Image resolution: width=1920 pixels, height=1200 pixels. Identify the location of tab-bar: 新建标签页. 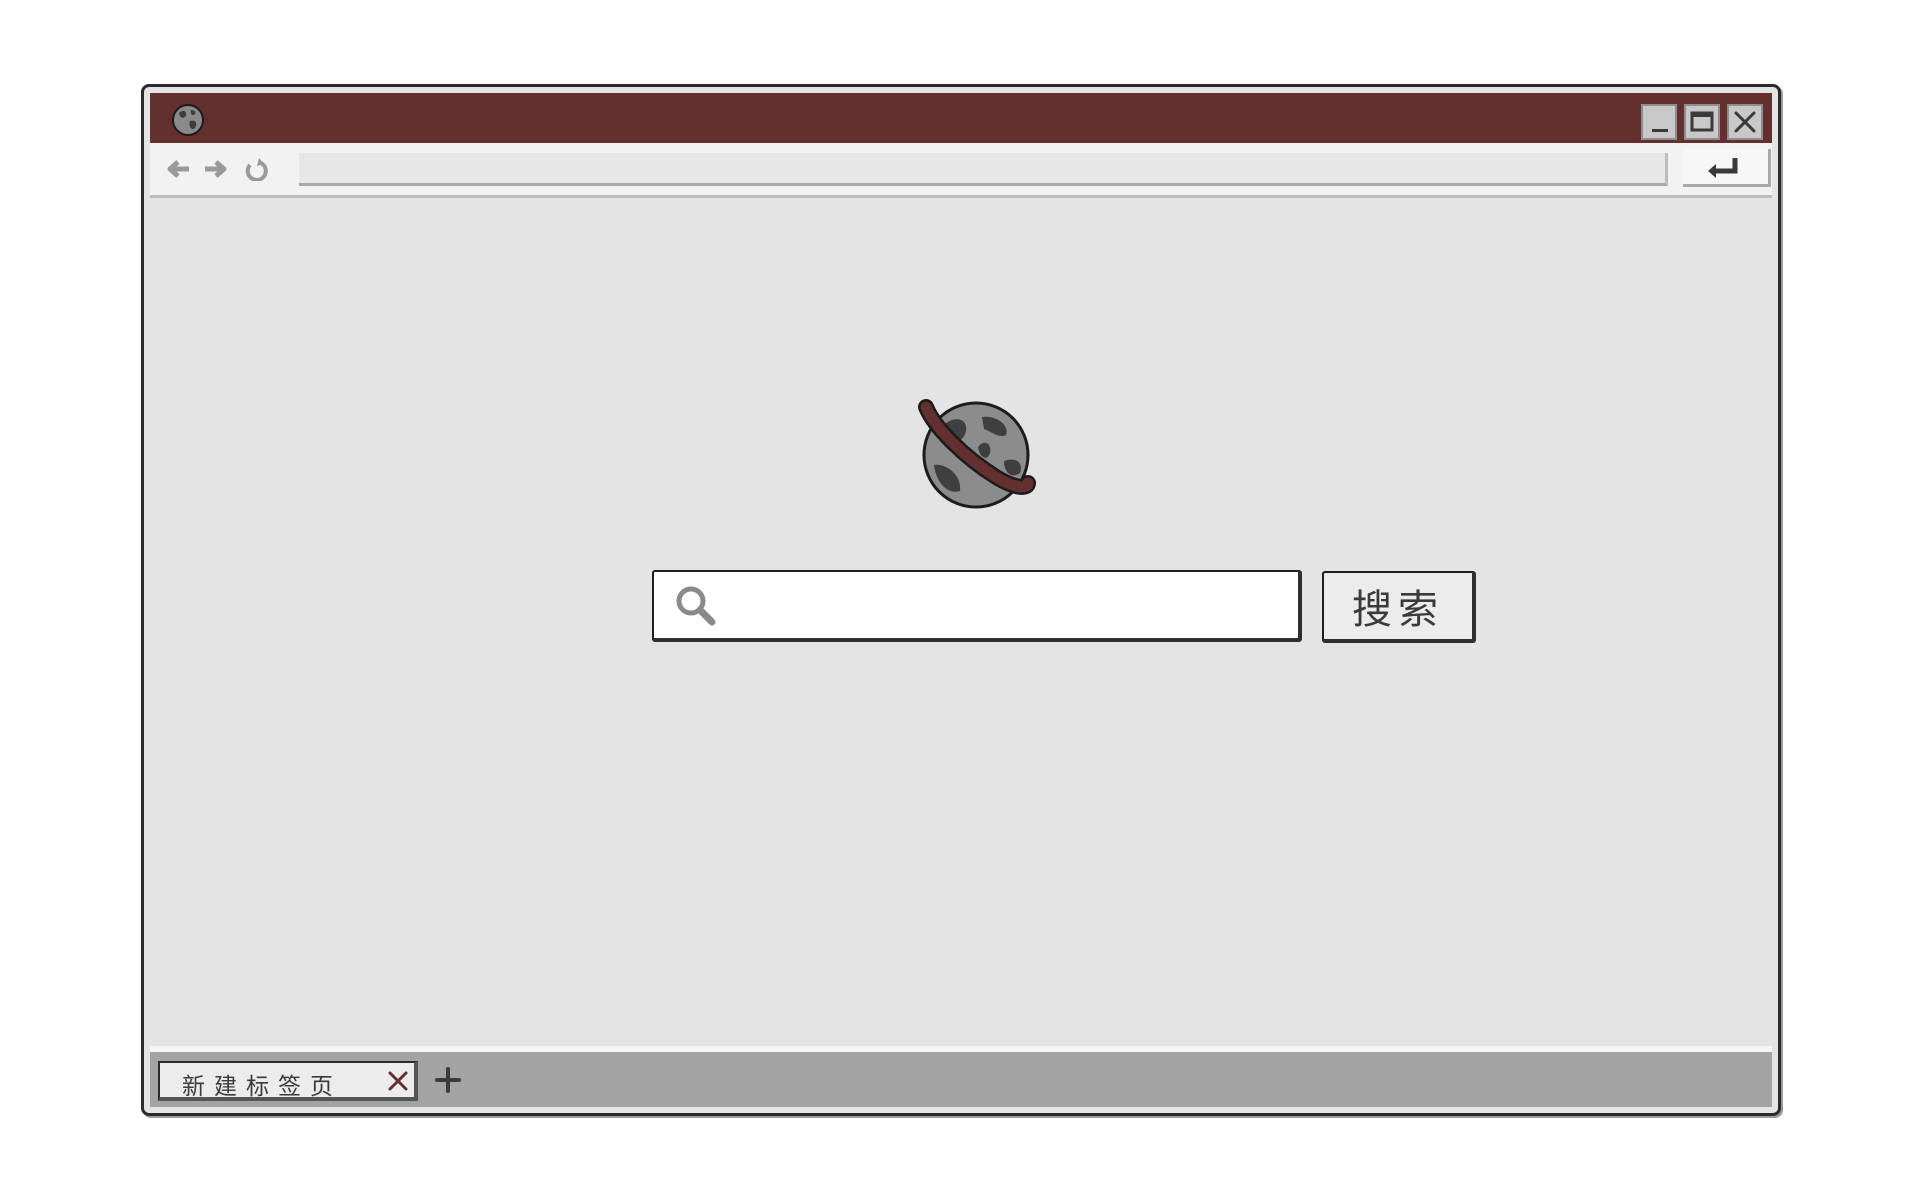
(961, 1076).